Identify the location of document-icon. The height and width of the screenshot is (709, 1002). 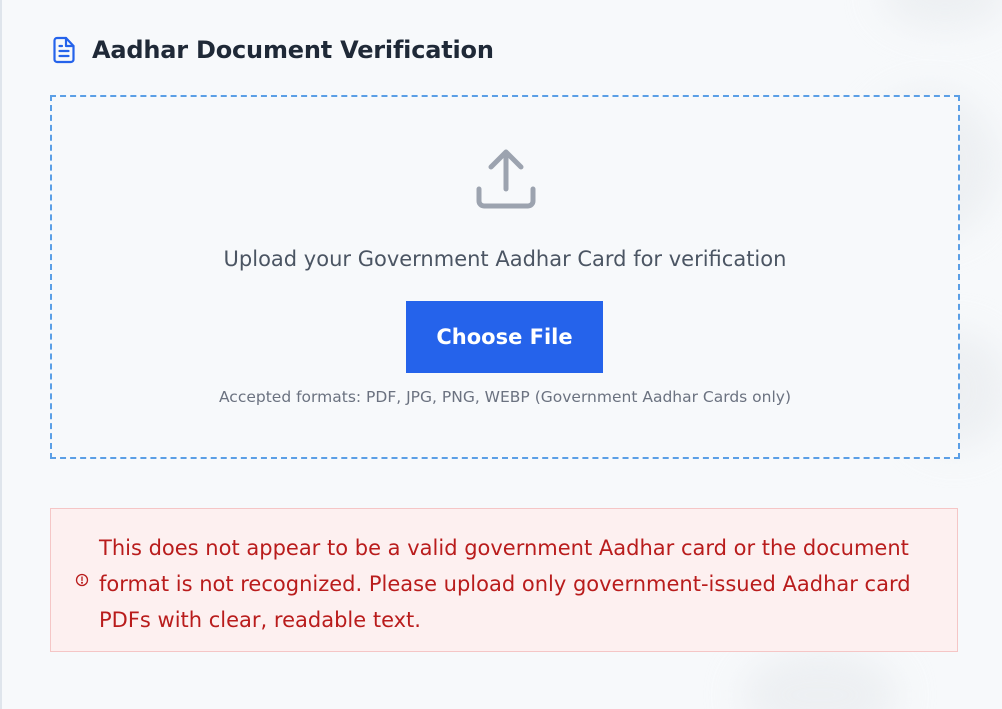
(64, 50).